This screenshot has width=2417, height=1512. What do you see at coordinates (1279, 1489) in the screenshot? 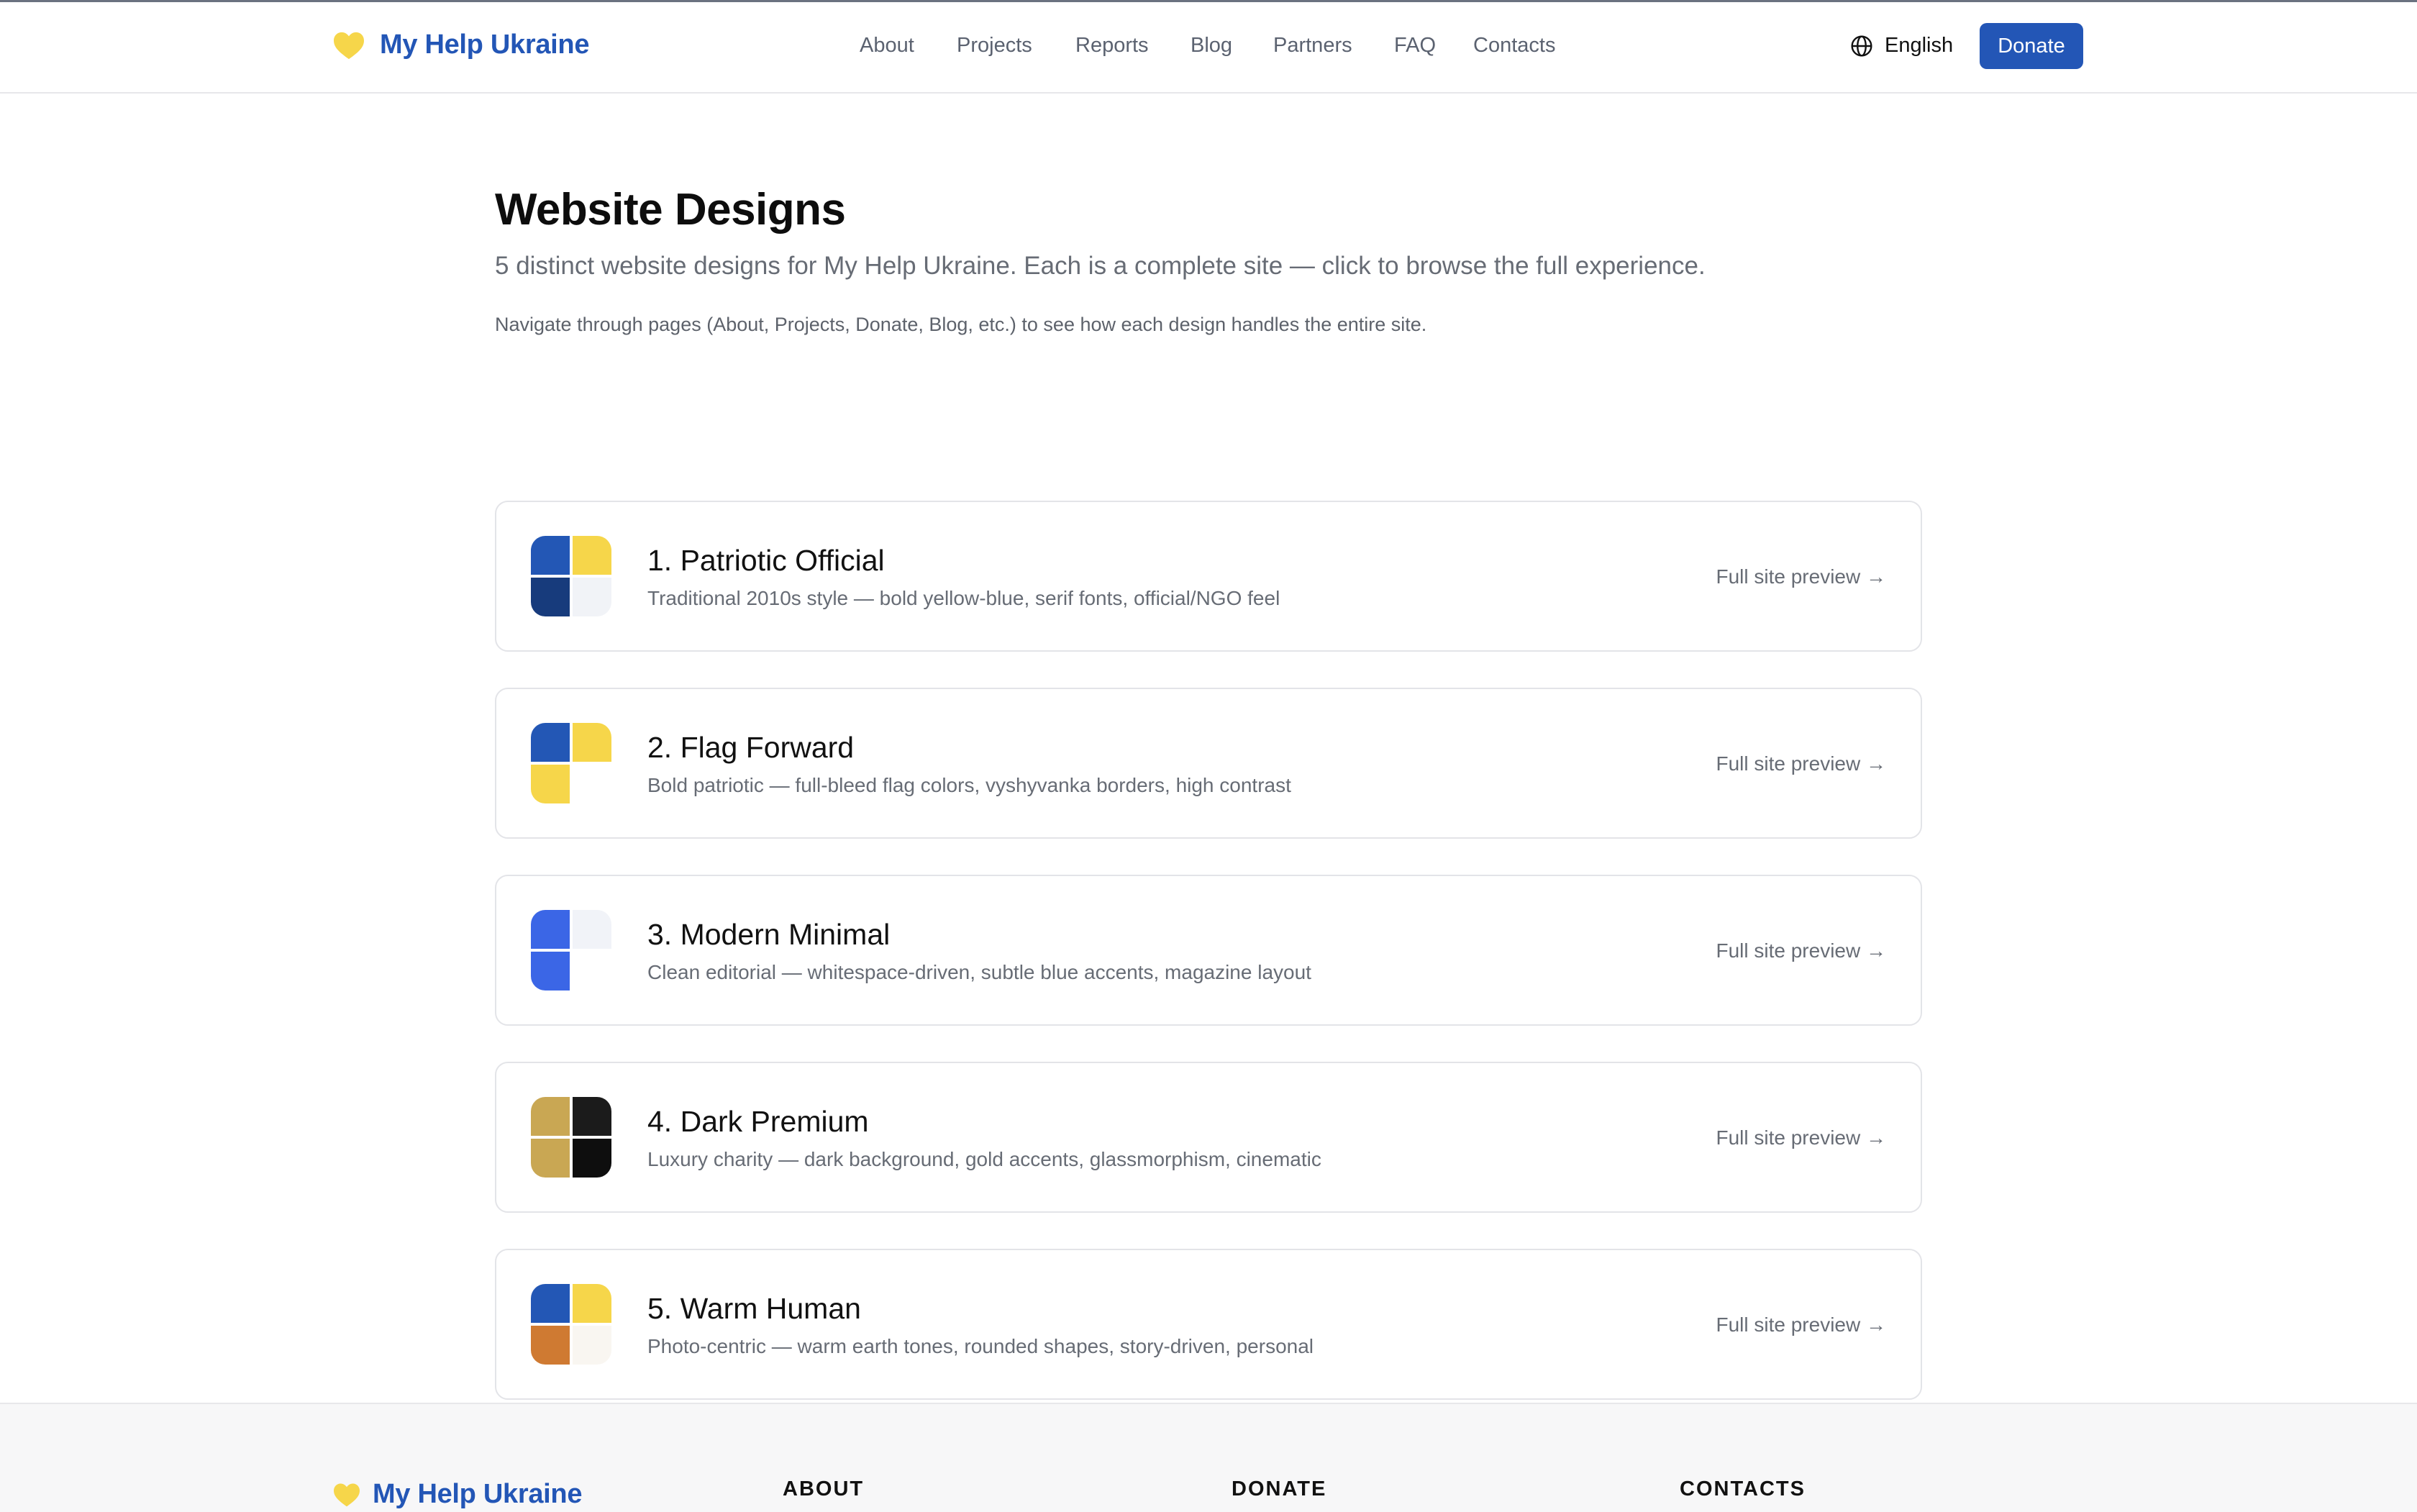
I see `footer-heading-donate: DONATE` at bounding box center [1279, 1489].